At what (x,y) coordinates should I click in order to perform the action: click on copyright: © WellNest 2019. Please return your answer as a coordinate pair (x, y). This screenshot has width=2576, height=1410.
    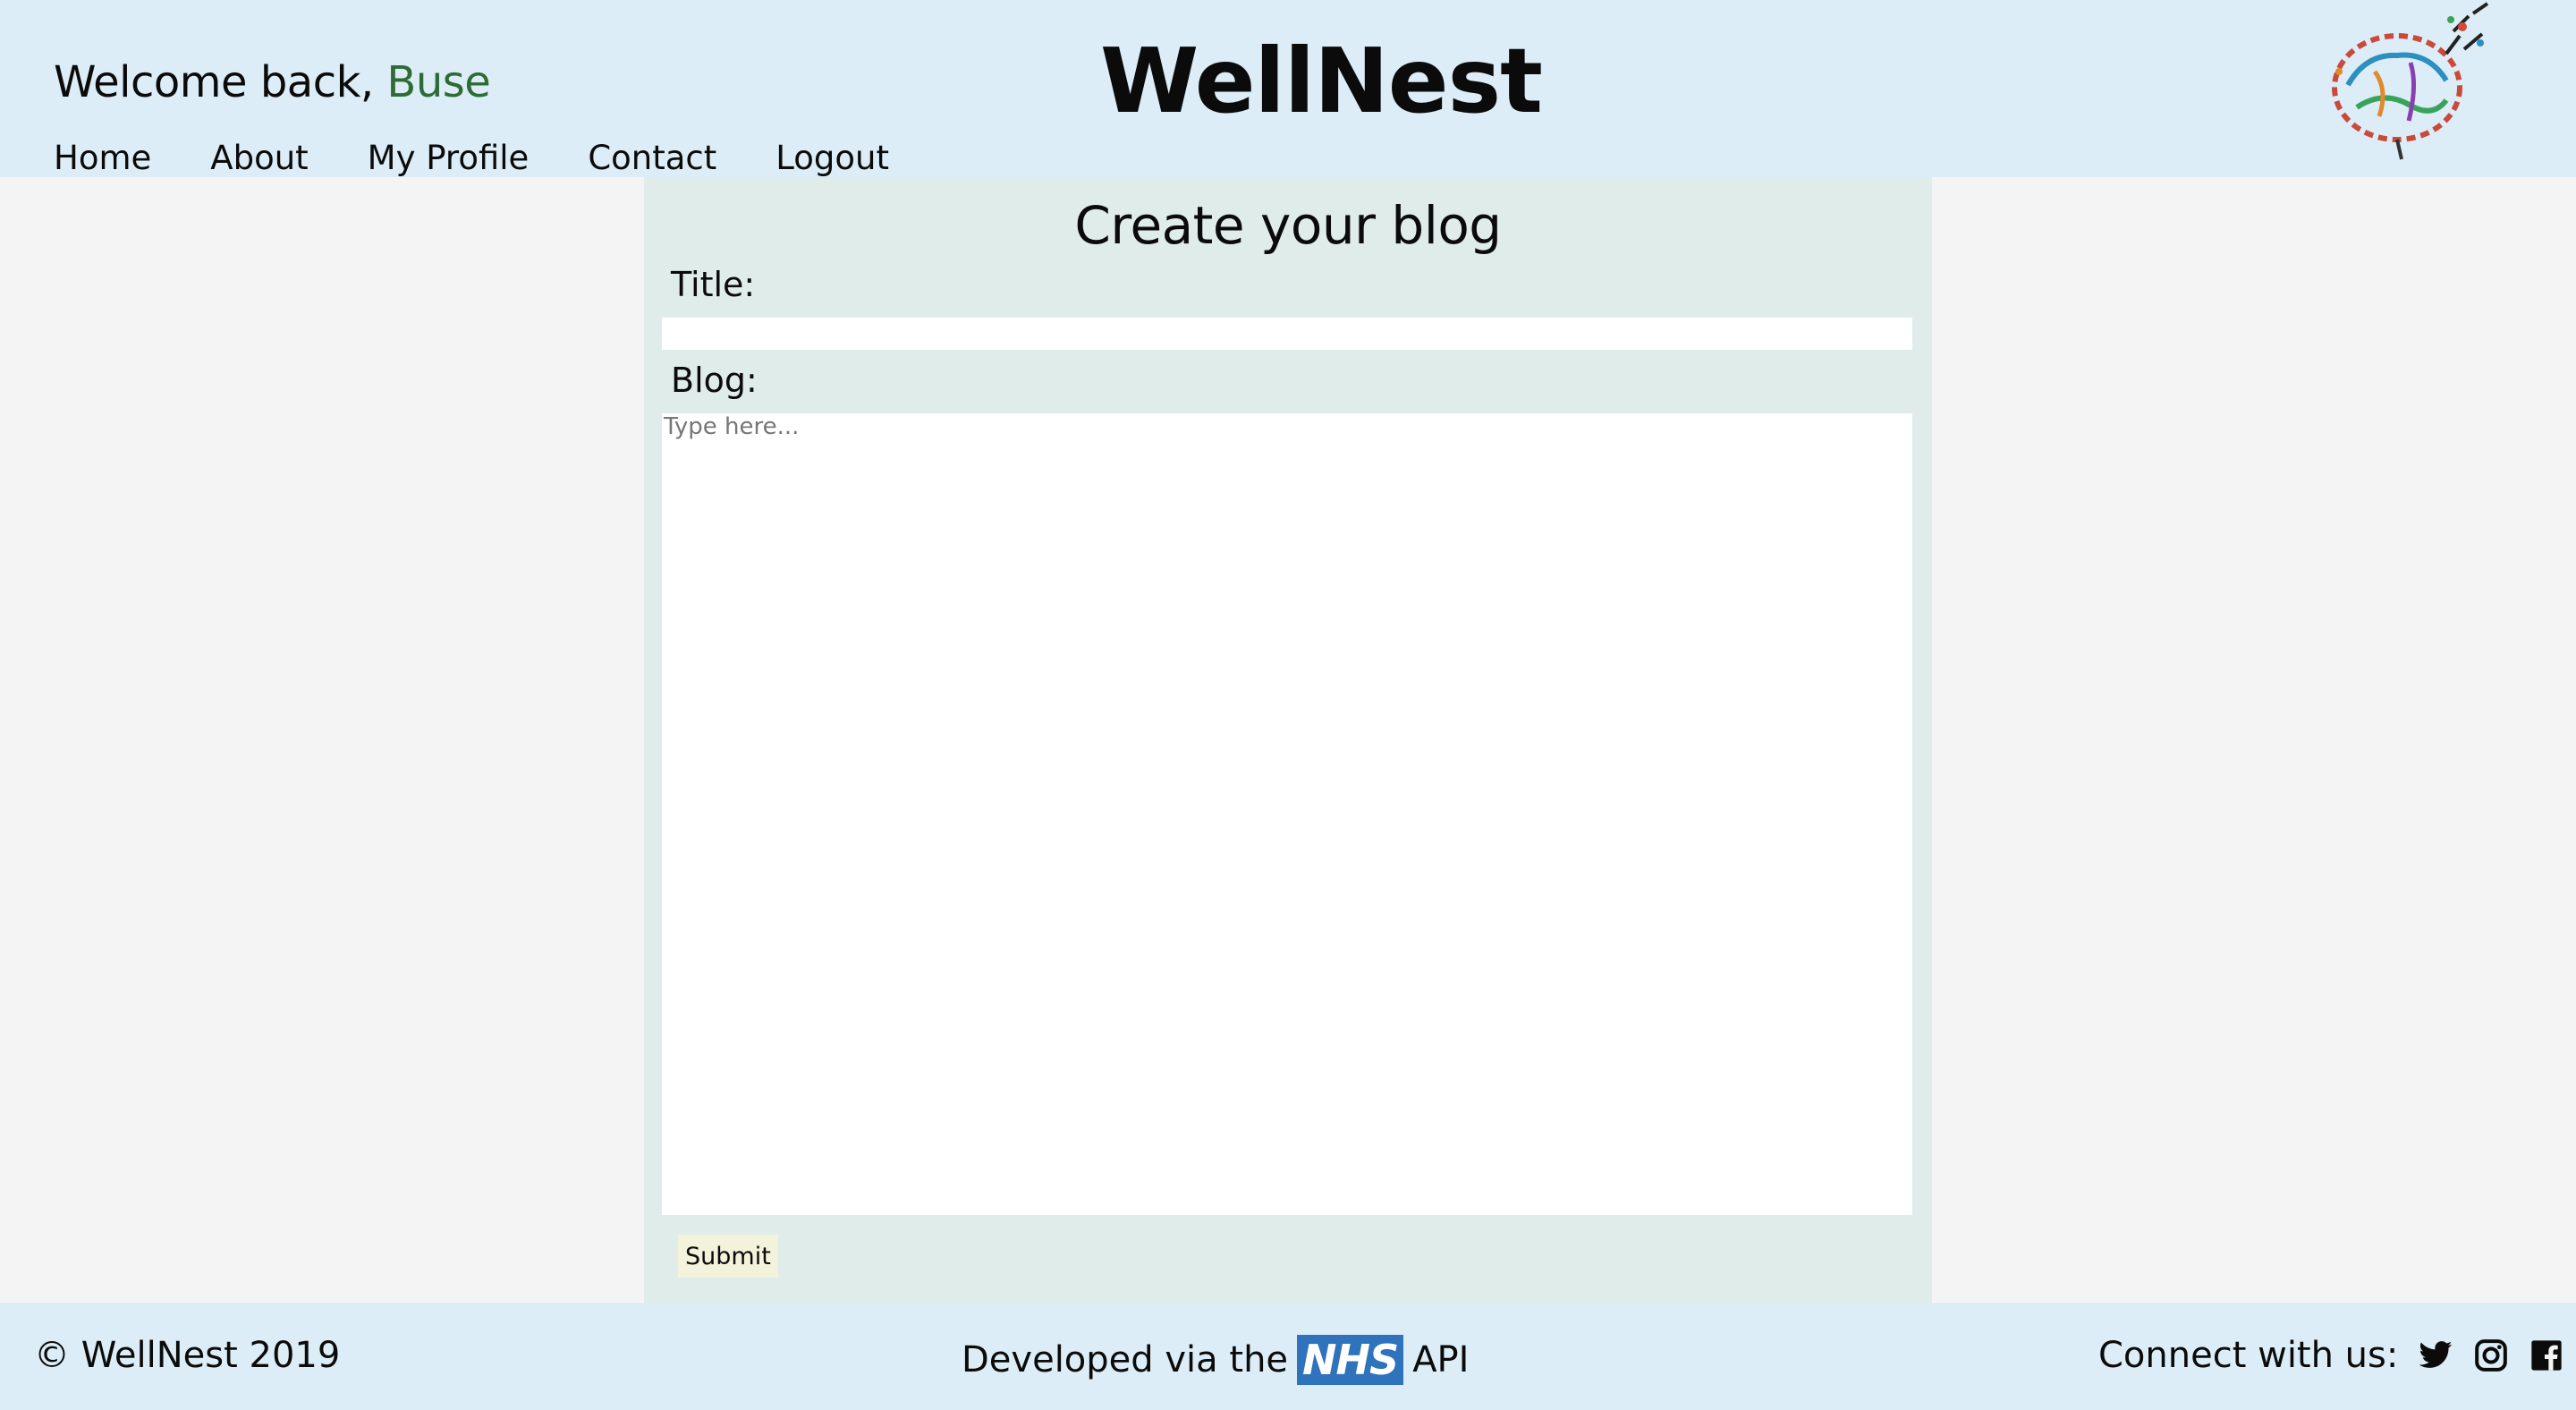
    Looking at the image, I should click on (187, 1356).